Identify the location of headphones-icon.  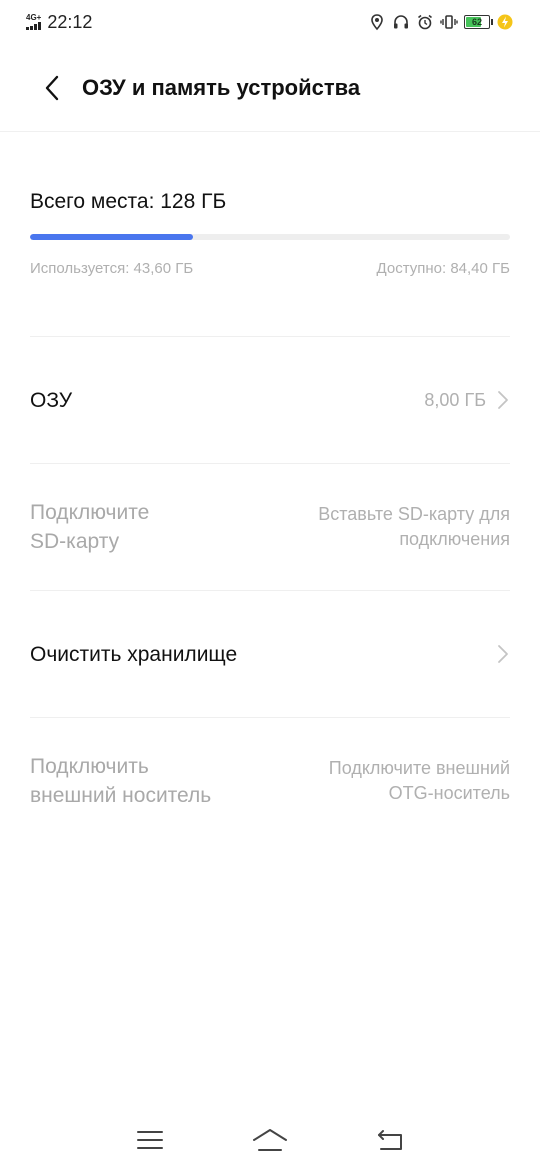
(401, 22).